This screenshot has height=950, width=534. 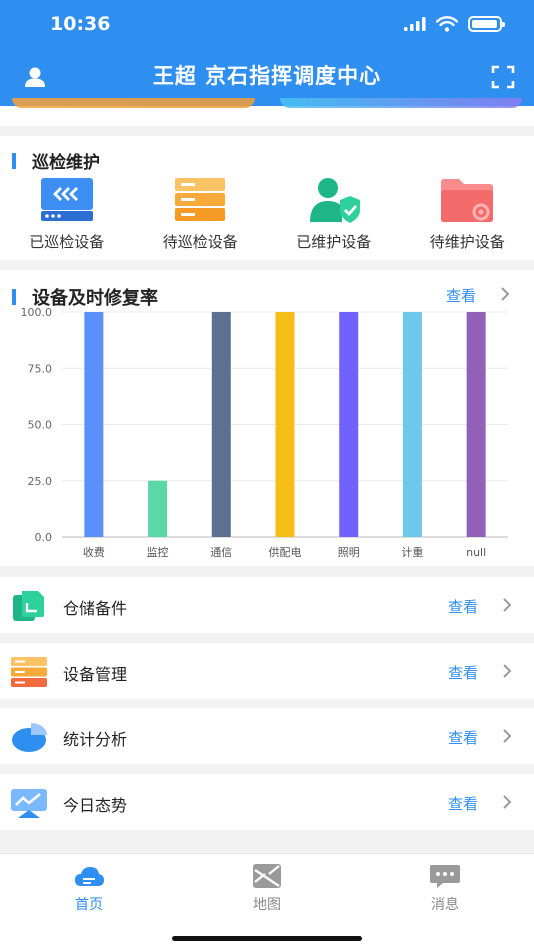 What do you see at coordinates (349, 552) in the screenshot?
I see `x-tick-label: 照明` at bounding box center [349, 552].